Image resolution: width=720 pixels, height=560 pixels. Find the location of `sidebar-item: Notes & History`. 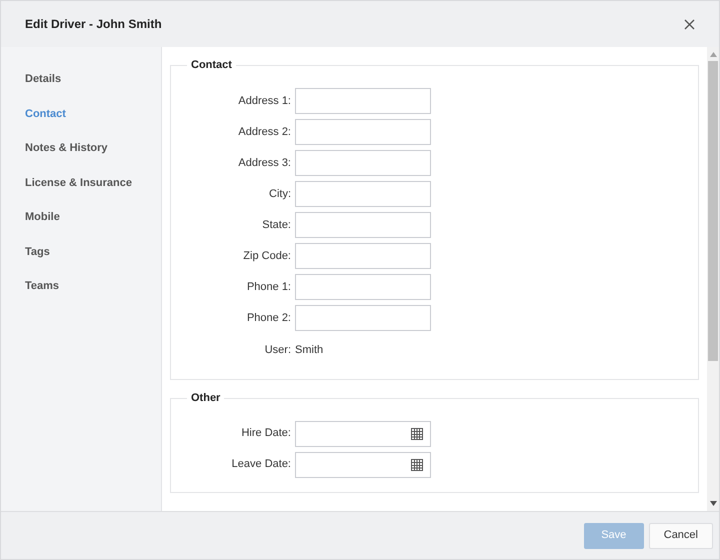

sidebar-item: Notes & History is located at coordinates (81, 148).